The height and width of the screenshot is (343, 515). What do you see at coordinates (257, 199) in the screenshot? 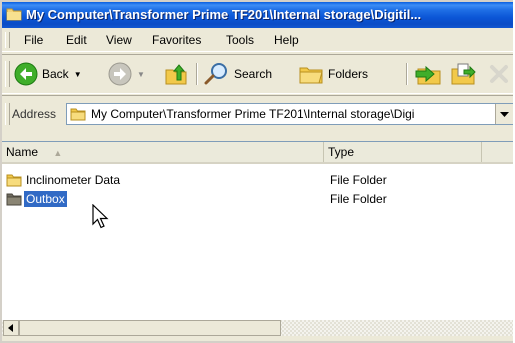
I see `list-item-selected: Outbox File Folder` at bounding box center [257, 199].